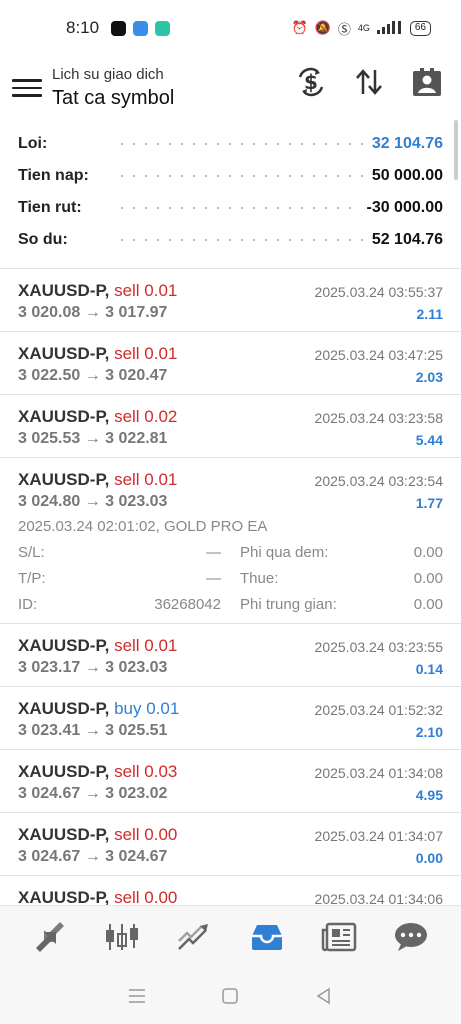  I want to click on detail-swap-label: Phi qua dem:, so click(284, 552).